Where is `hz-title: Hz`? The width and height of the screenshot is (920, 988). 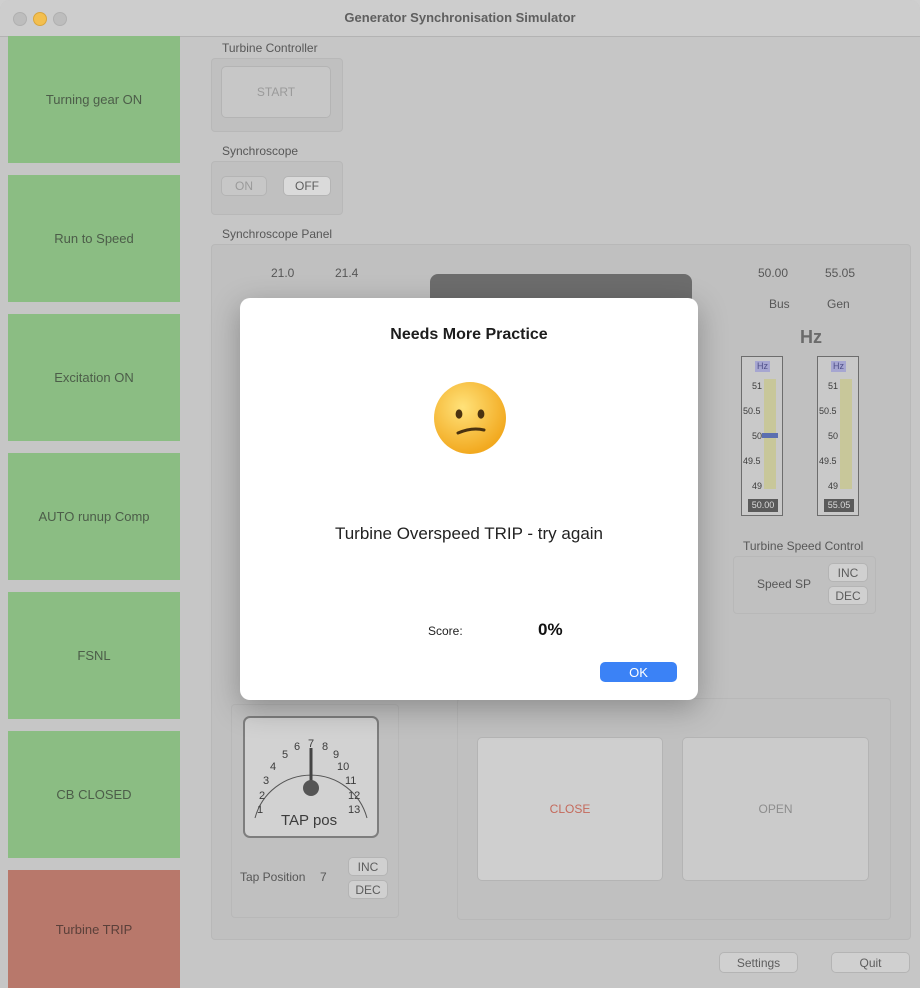 hz-title: Hz is located at coordinates (811, 337).